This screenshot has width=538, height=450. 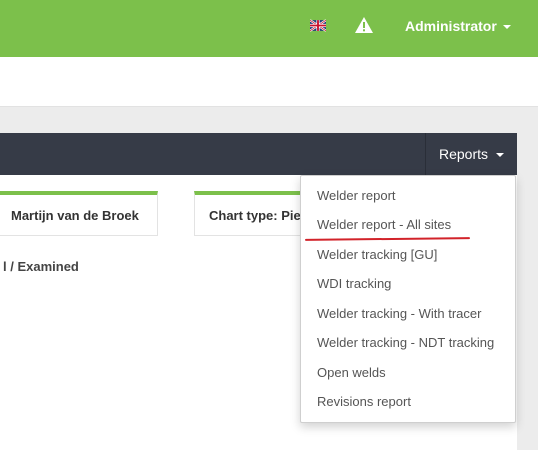 I want to click on user-menu-button: Administrator, so click(x=458, y=26).